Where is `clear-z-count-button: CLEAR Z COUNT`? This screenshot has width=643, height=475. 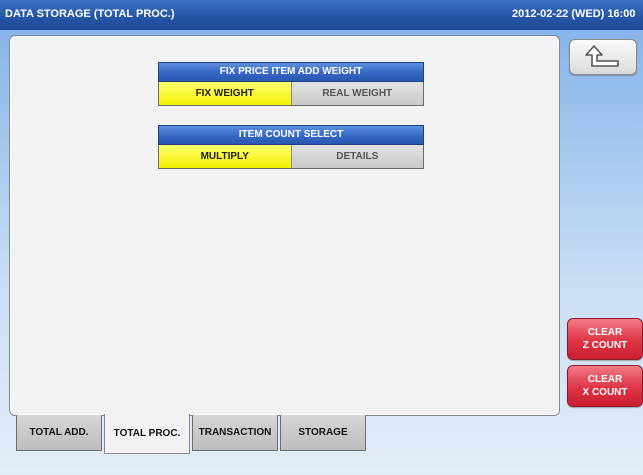 clear-z-count-button: CLEAR Z COUNT is located at coordinates (605, 339).